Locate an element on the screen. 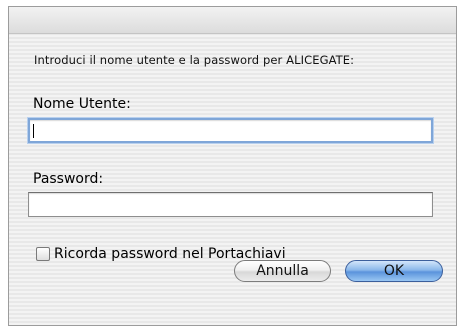 This screenshot has width=465, height=333. username-label: Nome Utente: is located at coordinates (82, 104).